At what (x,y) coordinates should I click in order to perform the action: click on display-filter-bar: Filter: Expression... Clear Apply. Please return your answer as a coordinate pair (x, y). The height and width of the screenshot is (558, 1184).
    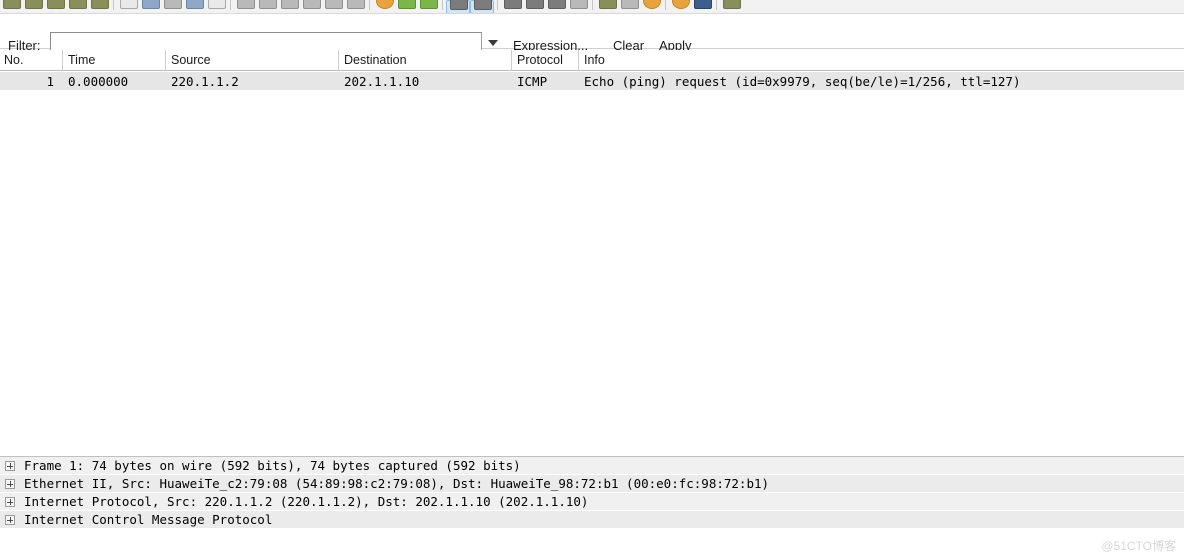
    Looking at the image, I should click on (592, 35).